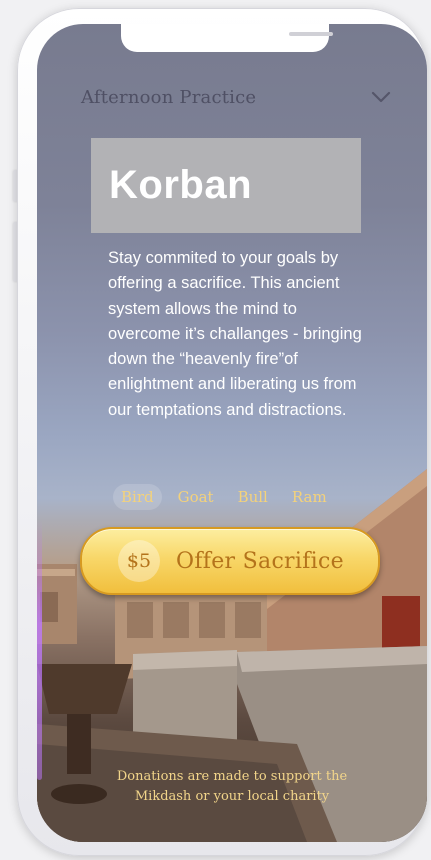  I want to click on offering-chip-bird: Bird, so click(137, 497).